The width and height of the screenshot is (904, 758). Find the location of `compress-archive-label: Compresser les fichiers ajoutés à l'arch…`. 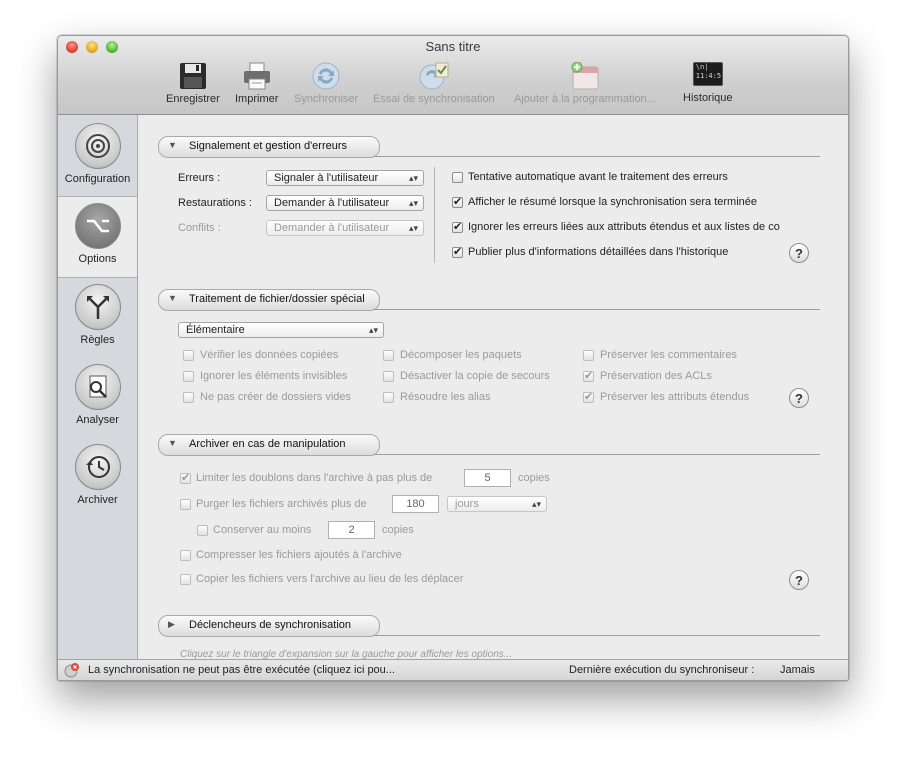

compress-archive-label: Compresser les fichiers ajoutés à l'arch… is located at coordinates (299, 555).